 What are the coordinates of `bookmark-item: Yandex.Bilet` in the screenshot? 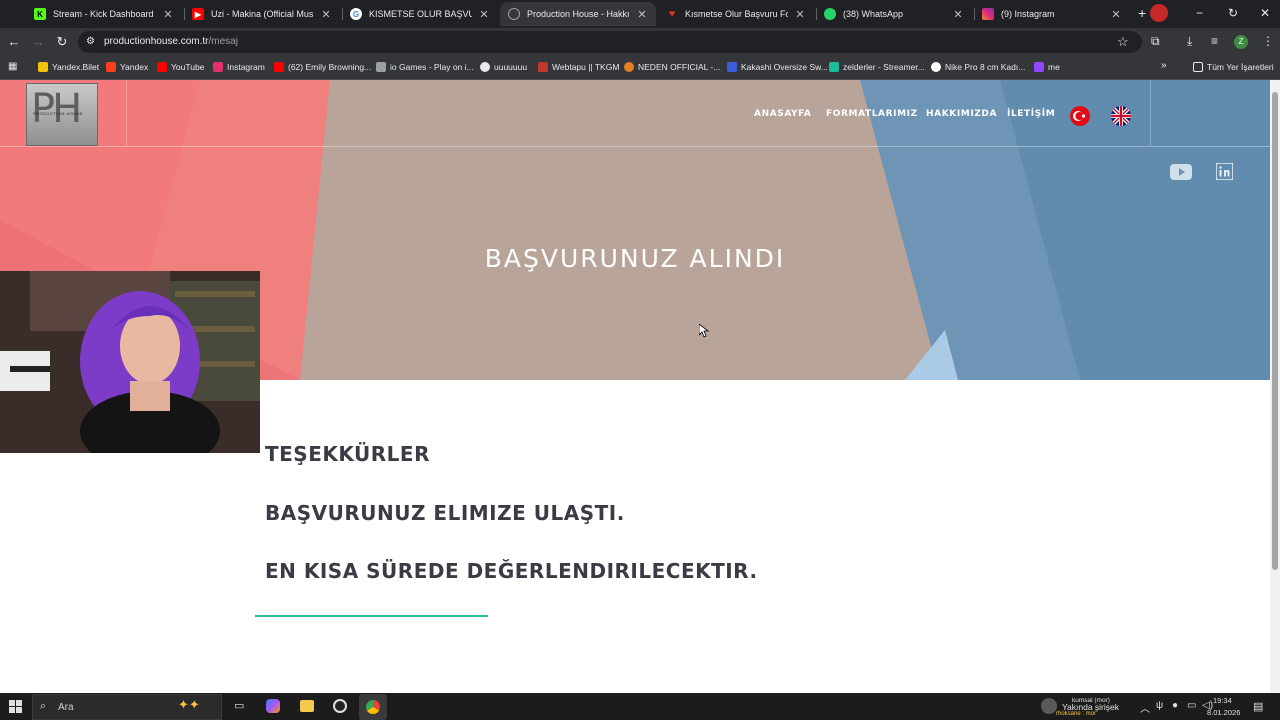 It's located at (68, 67).